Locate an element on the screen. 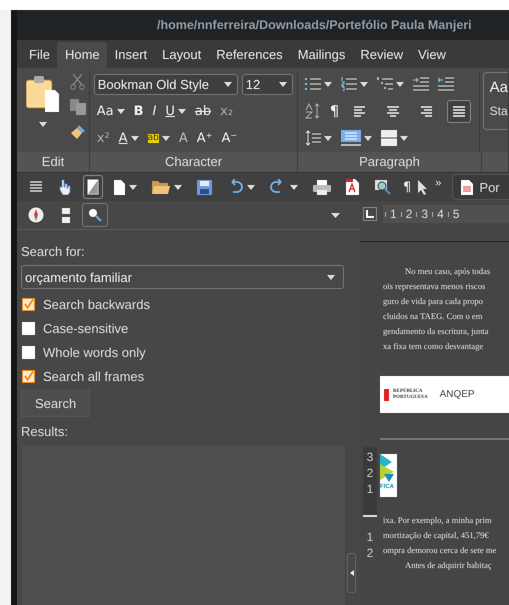 This screenshot has width=509, height=605. align-right-icon is located at coordinates (426, 111).